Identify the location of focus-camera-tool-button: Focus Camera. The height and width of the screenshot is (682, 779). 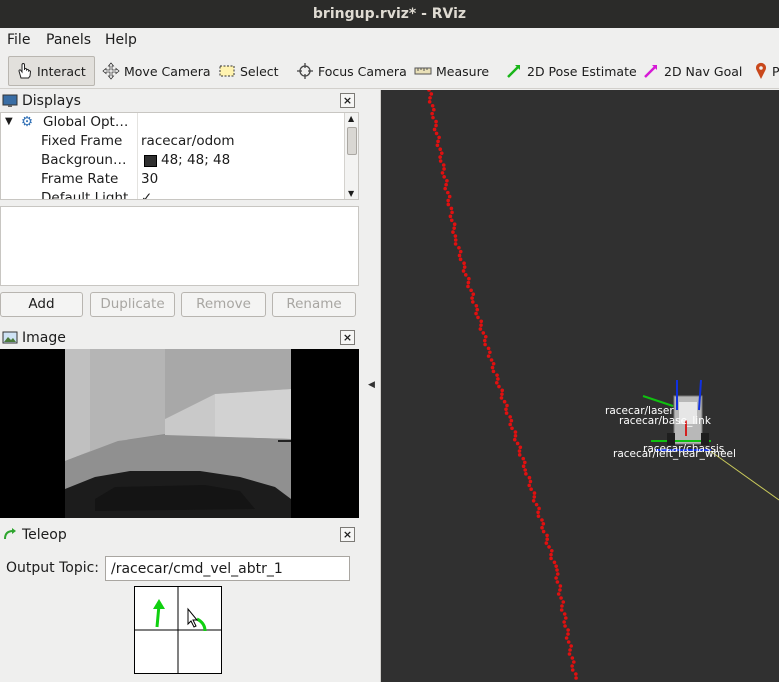
(351, 71).